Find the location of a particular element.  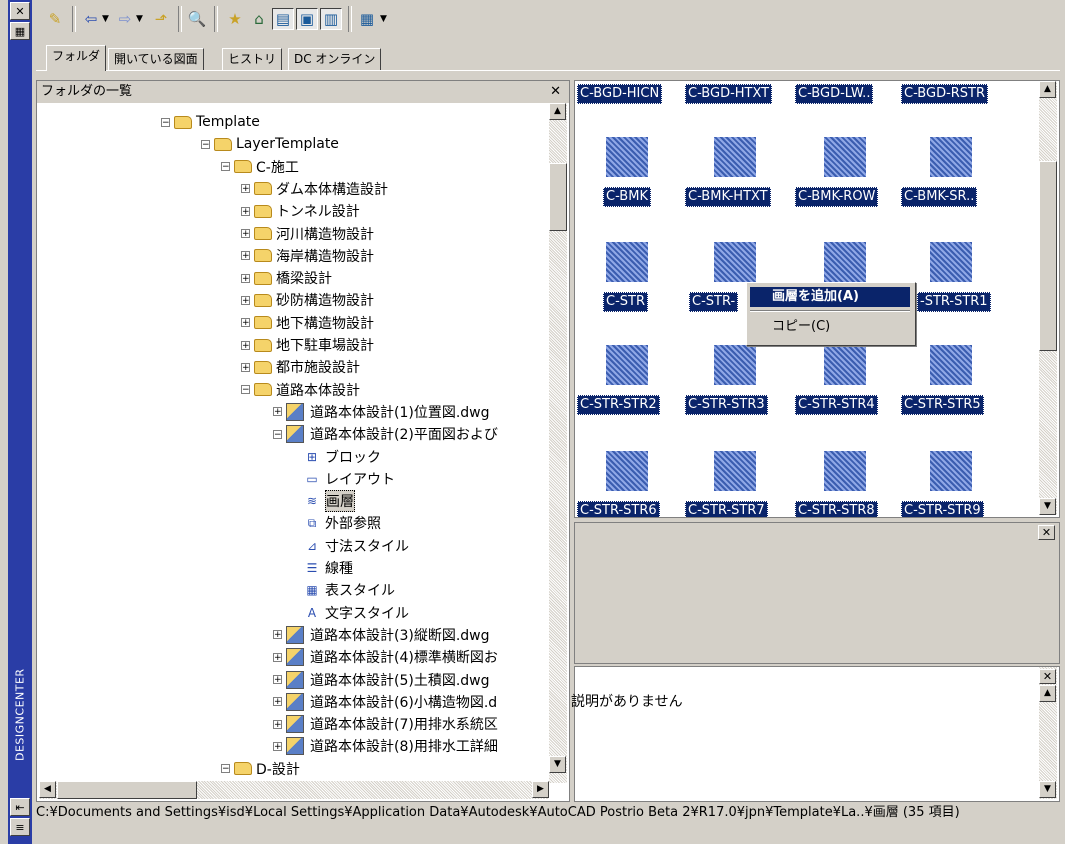

layer-item-label: C-BGD-RSTR is located at coordinates (945, 94).